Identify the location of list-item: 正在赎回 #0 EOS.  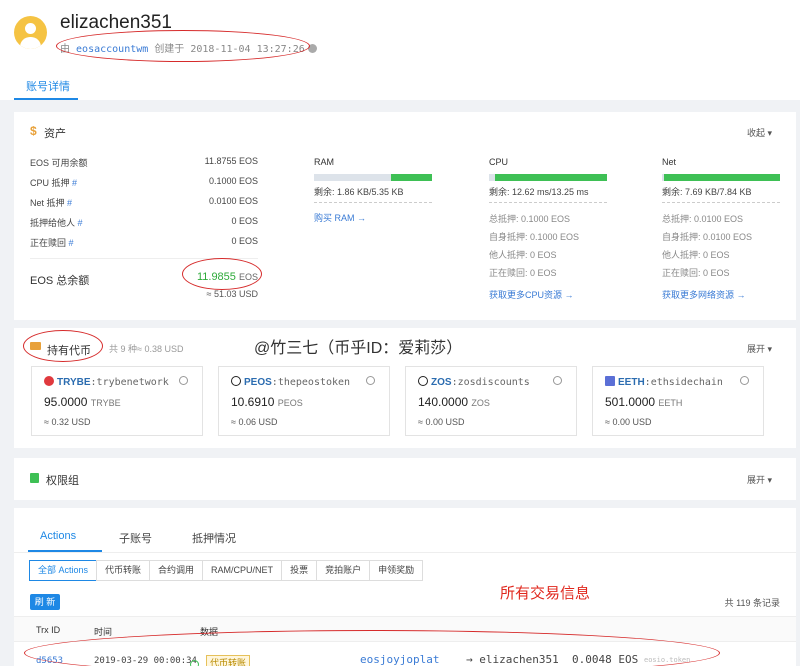
(144, 242).